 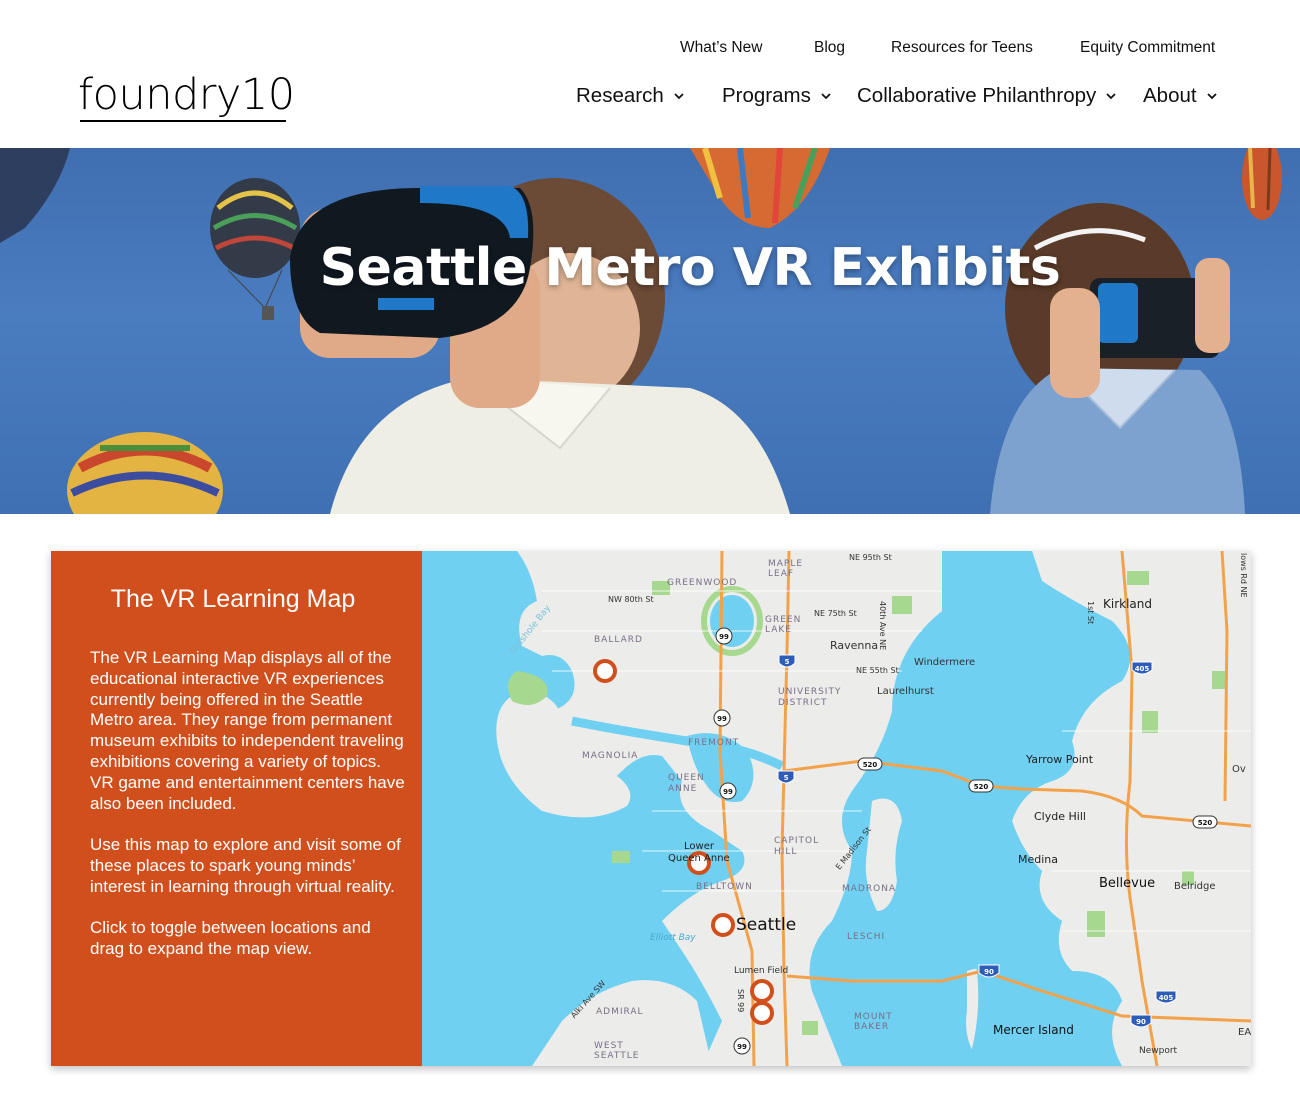 What do you see at coordinates (854, 645) in the screenshot?
I see `map-label-ravenna: Ravenna` at bounding box center [854, 645].